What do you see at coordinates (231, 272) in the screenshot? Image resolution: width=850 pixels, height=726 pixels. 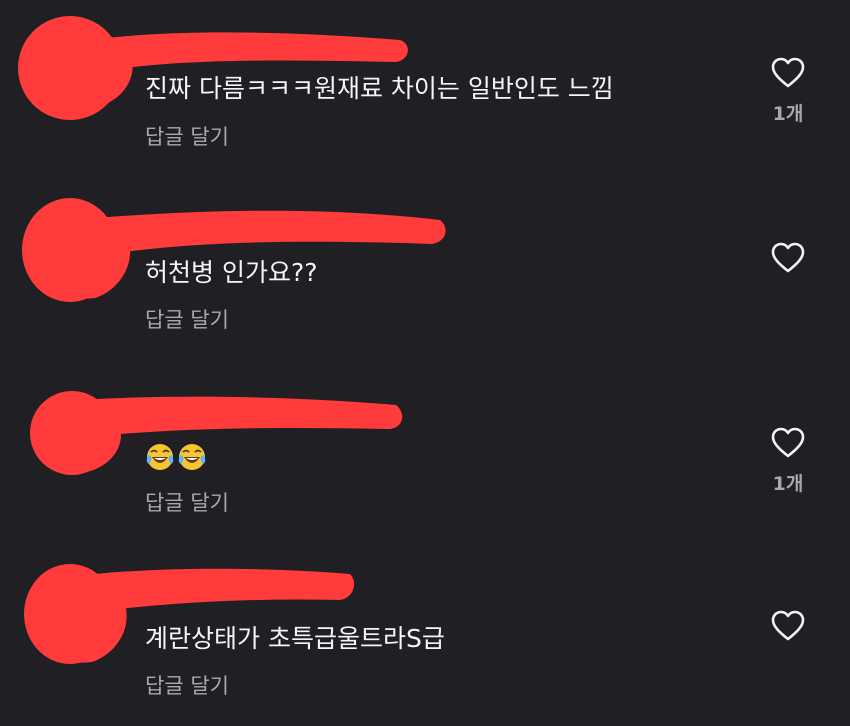 I see `comment-text: 허천병 인가요??` at bounding box center [231, 272].